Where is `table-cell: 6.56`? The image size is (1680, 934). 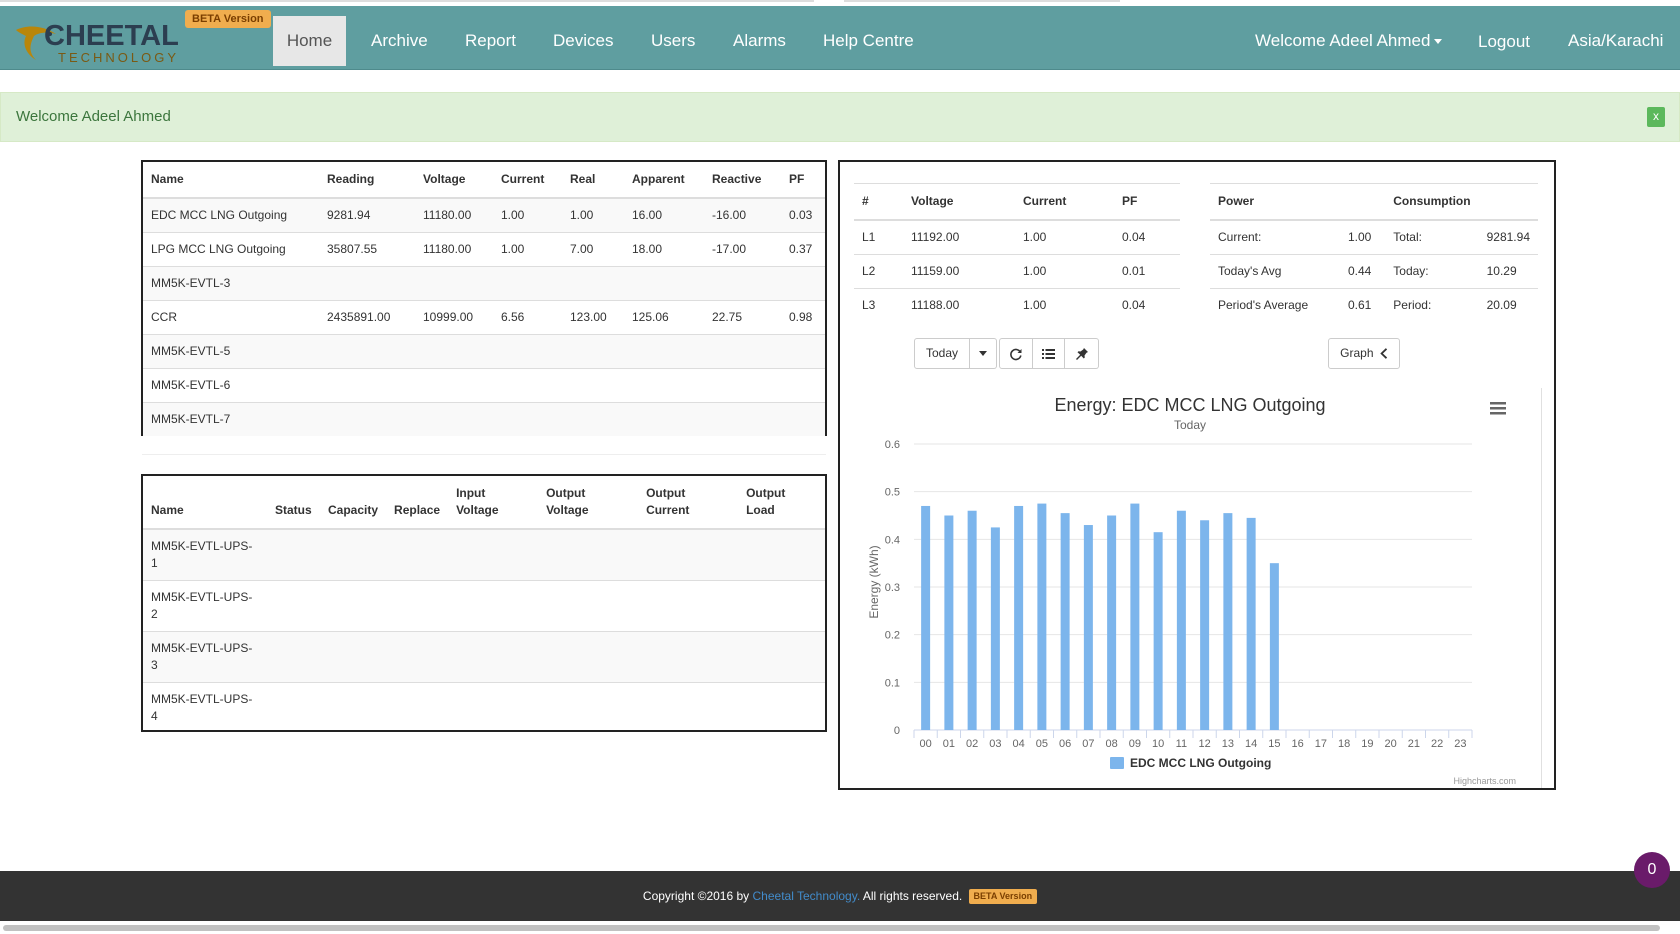 table-cell: 6.56 is located at coordinates (527, 316).